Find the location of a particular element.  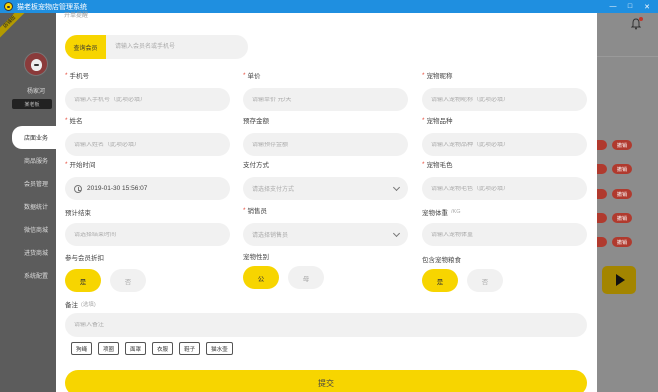

background-content is located at coordinates (627, 202).